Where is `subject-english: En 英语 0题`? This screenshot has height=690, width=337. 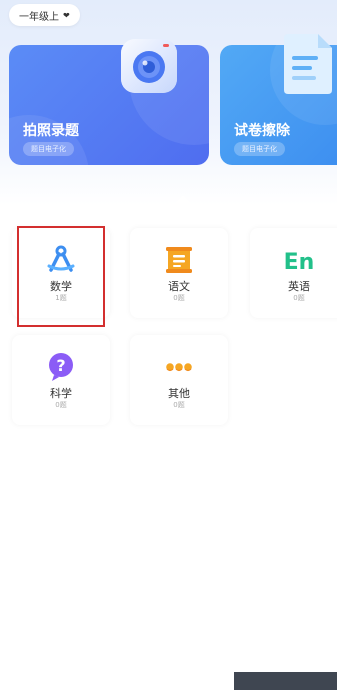 subject-english: En 英语 0题 is located at coordinates (293, 273).